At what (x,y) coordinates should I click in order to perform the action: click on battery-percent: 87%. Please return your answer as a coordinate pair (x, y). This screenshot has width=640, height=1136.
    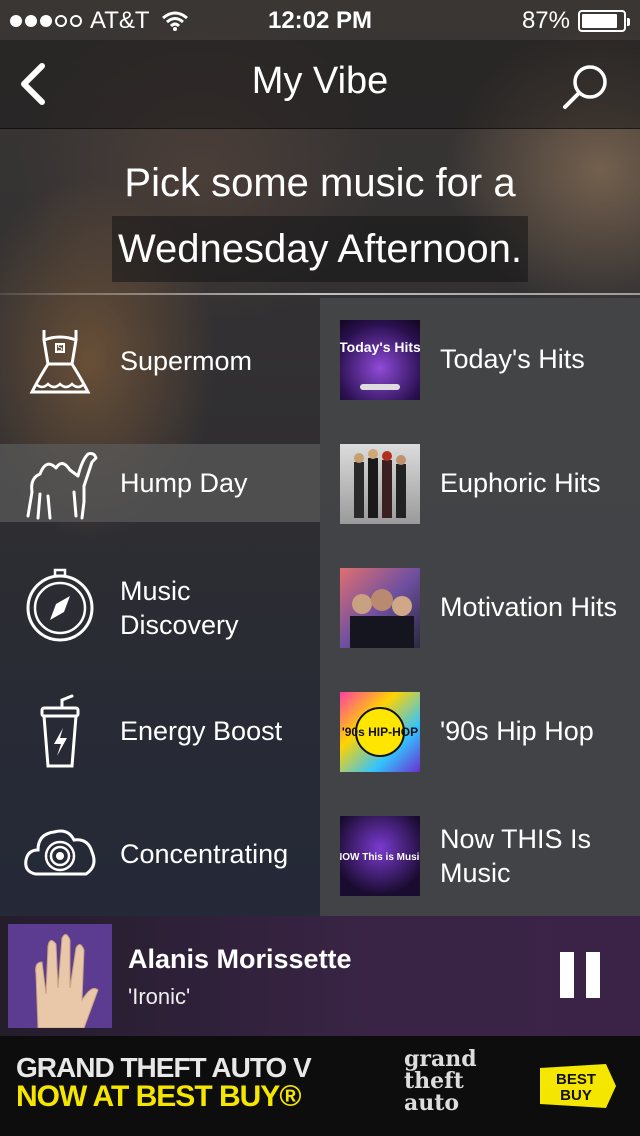
    Looking at the image, I should click on (545, 20).